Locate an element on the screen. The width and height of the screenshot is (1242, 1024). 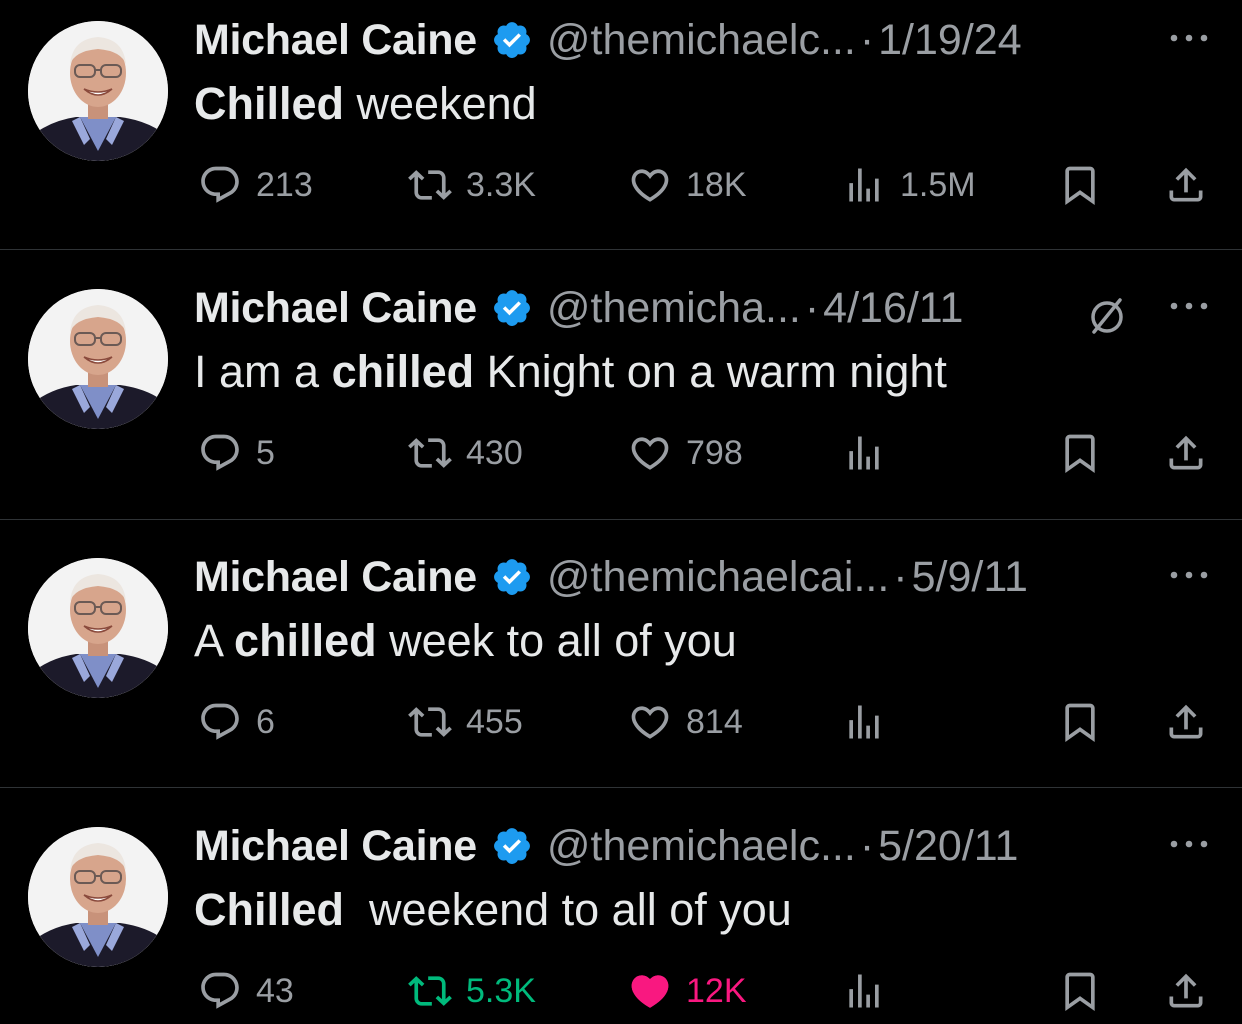
reply-button: 5 is located at coordinates (236, 453).